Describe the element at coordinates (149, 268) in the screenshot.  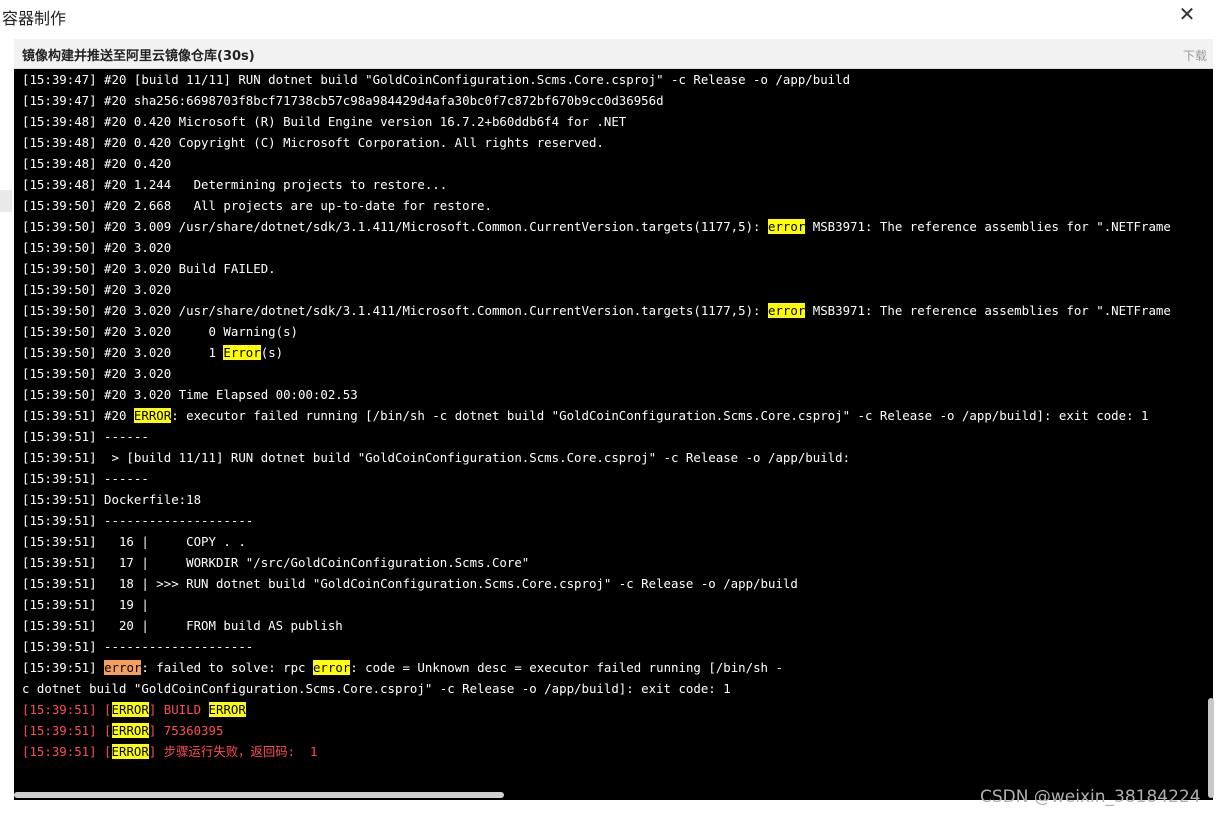
I see `log-text: [15:39:50] #20 3.020 Build FAILED.` at that location.